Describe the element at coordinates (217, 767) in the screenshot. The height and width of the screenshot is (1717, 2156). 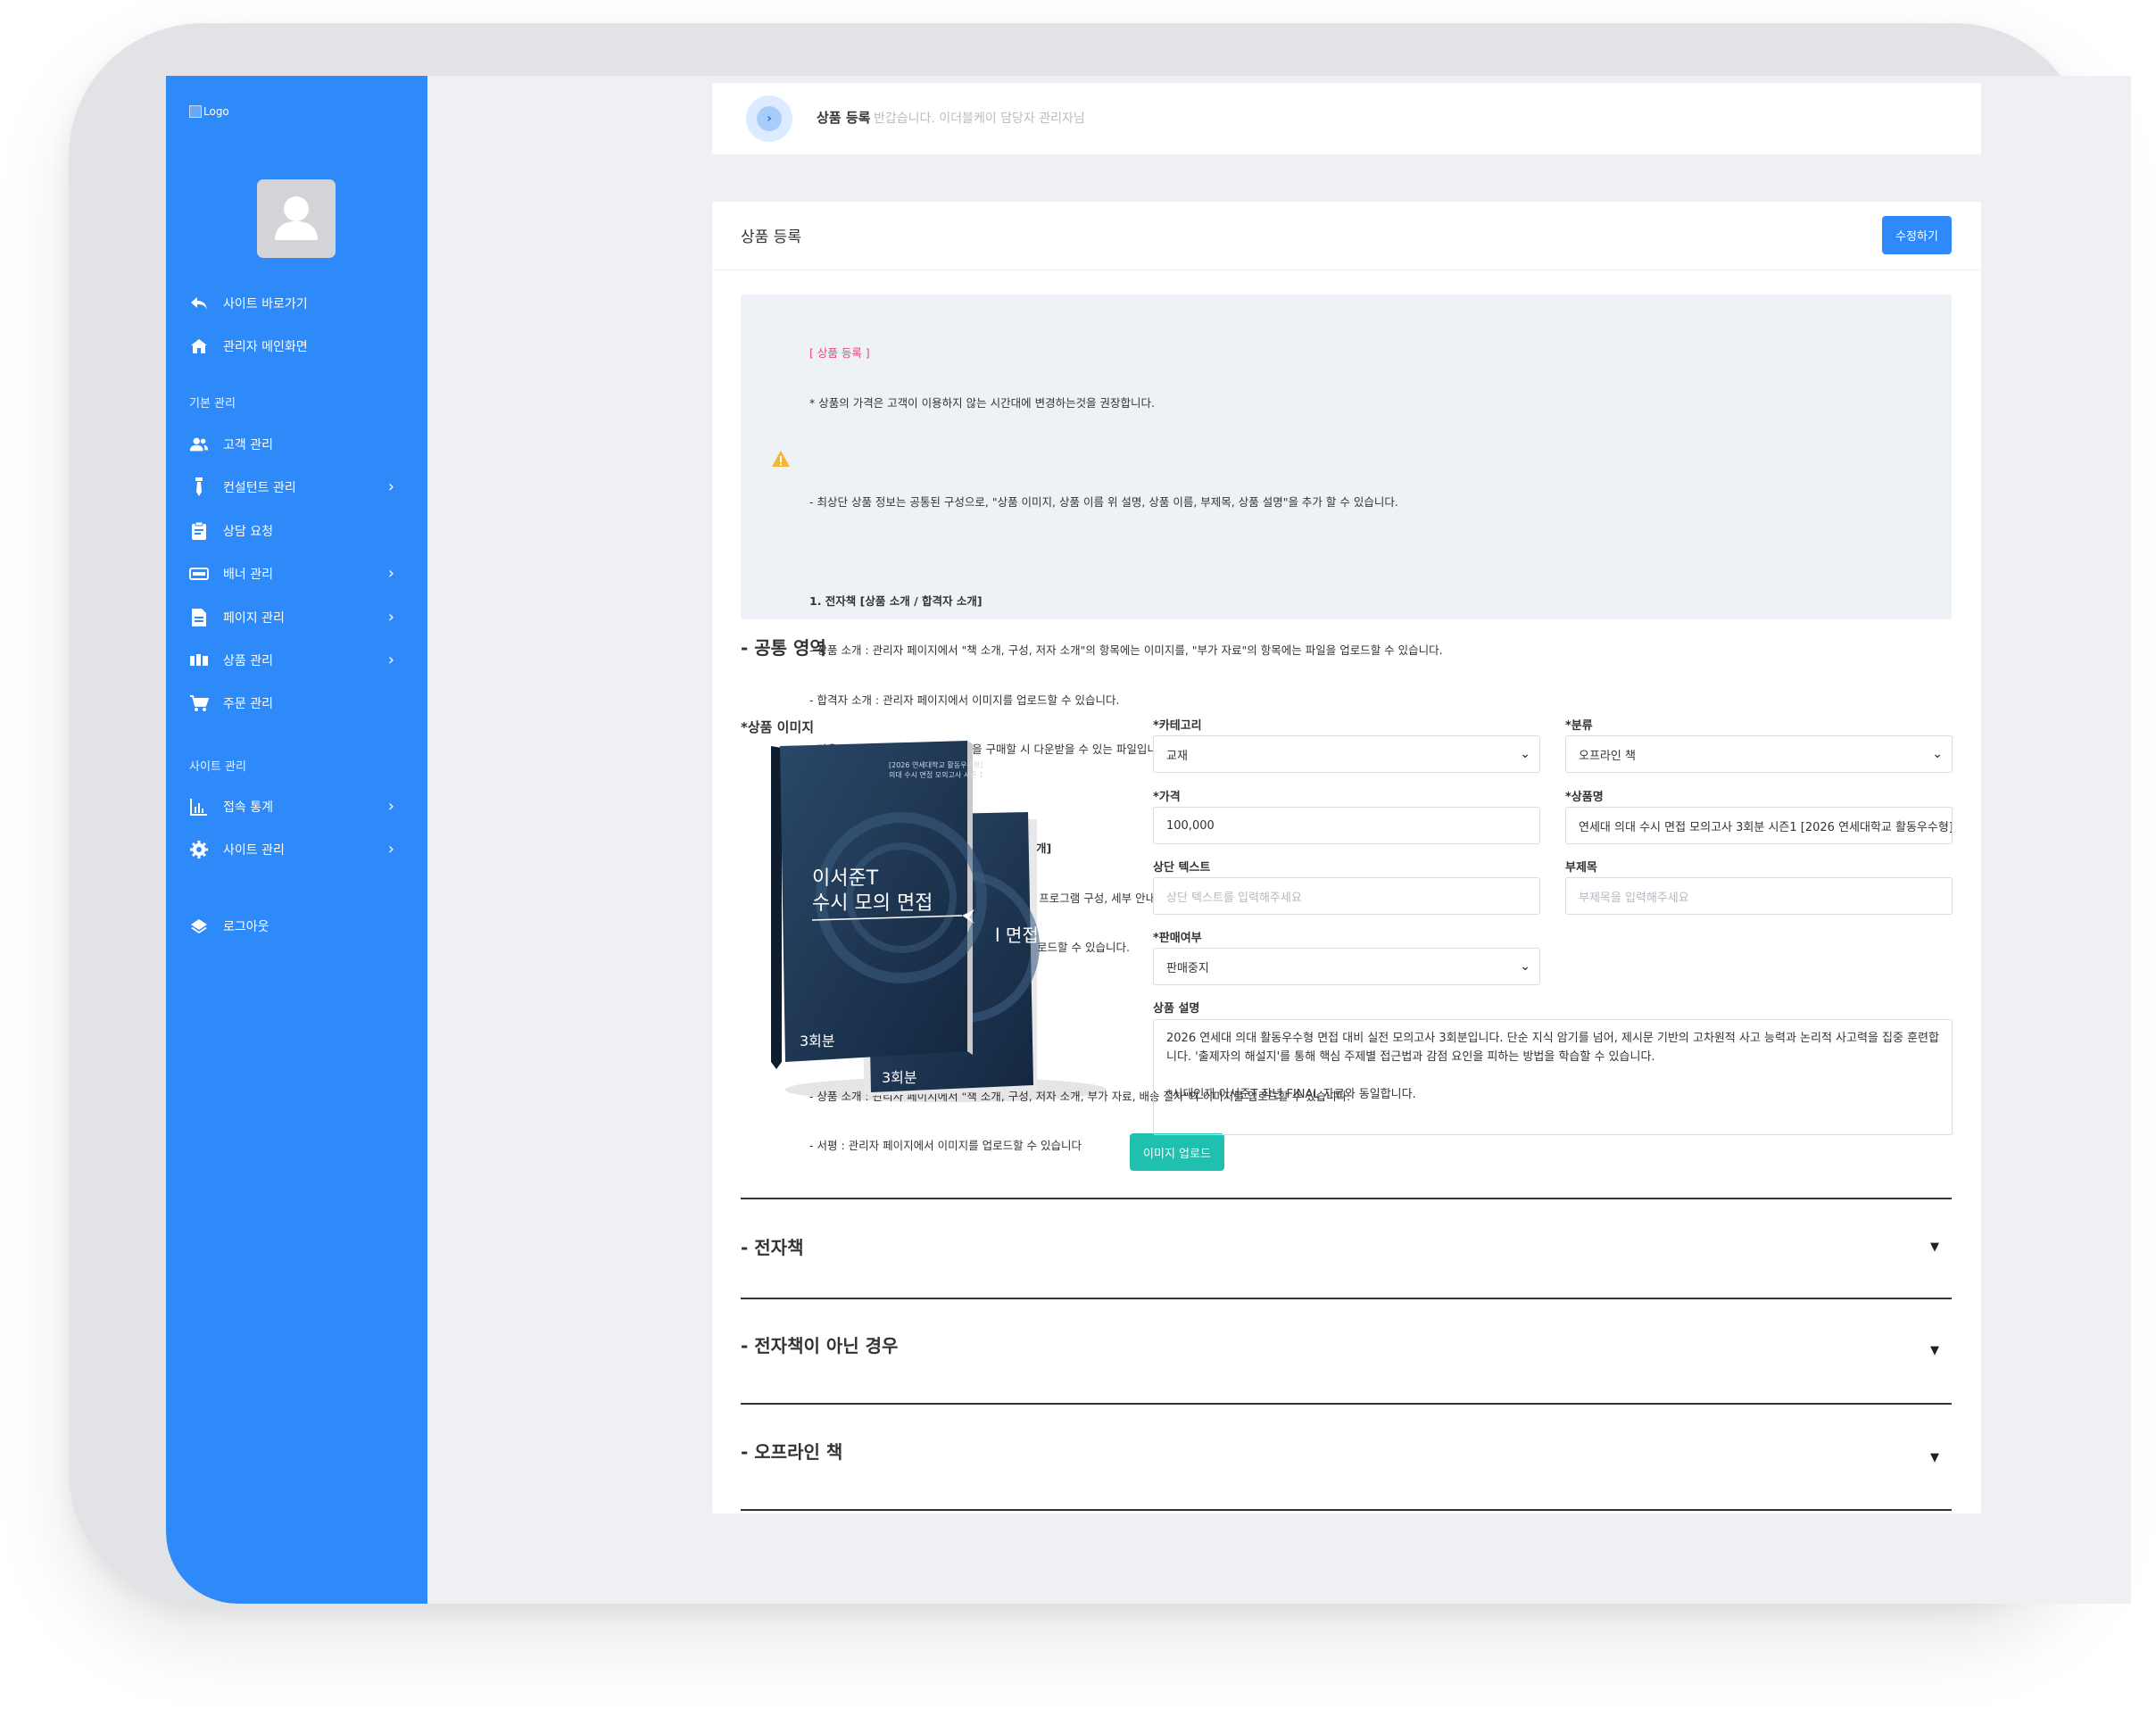
I see `section-label-site: 사이트 관리` at that location.